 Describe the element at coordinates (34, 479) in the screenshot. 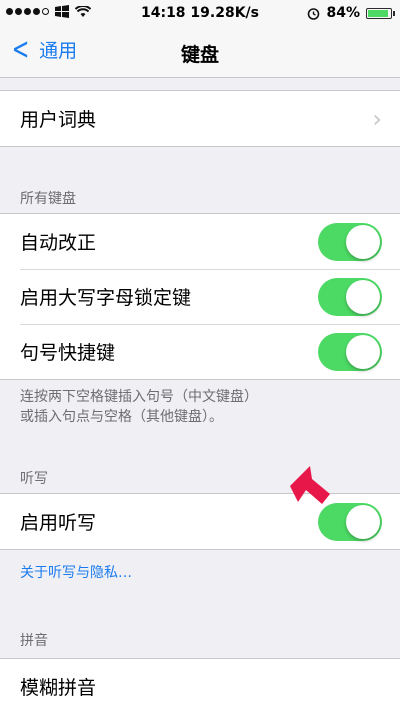

I see `section-header-dictation: 听写` at that location.